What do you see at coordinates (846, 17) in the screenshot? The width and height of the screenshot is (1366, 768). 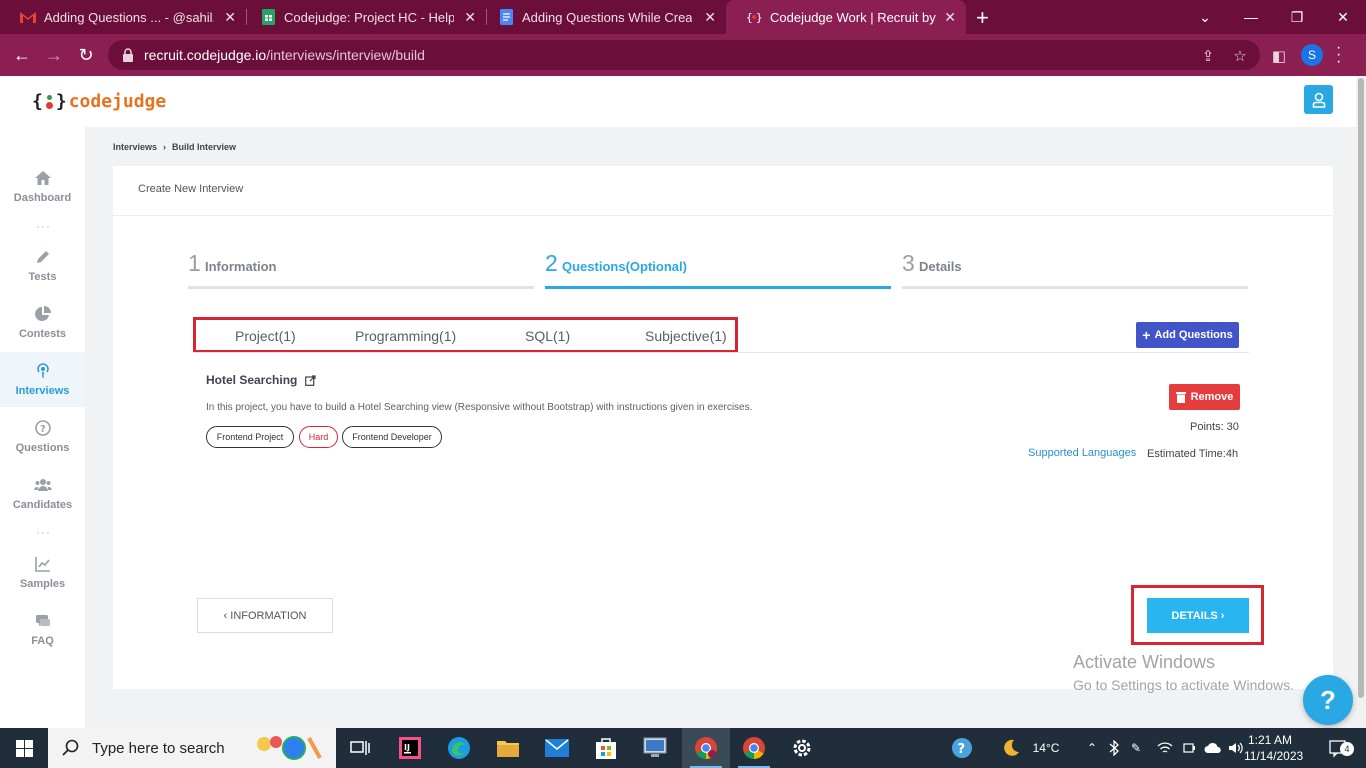 I see `browser-tab-codejudge: {} Codejudge Work | Recruit by Re ✕` at bounding box center [846, 17].